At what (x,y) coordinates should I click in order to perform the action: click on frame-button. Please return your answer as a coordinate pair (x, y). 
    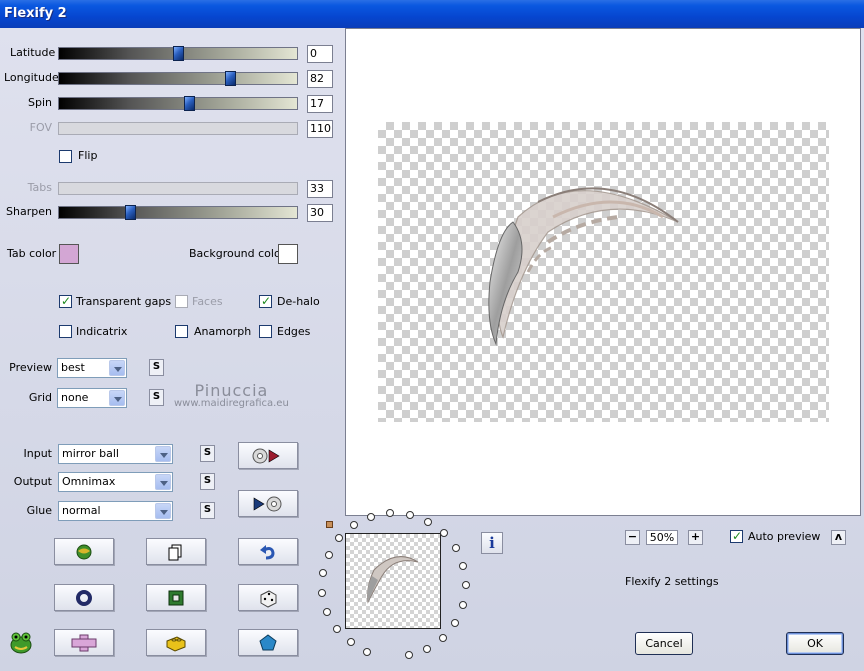
    Looking at the image, I should click on (176, 597).